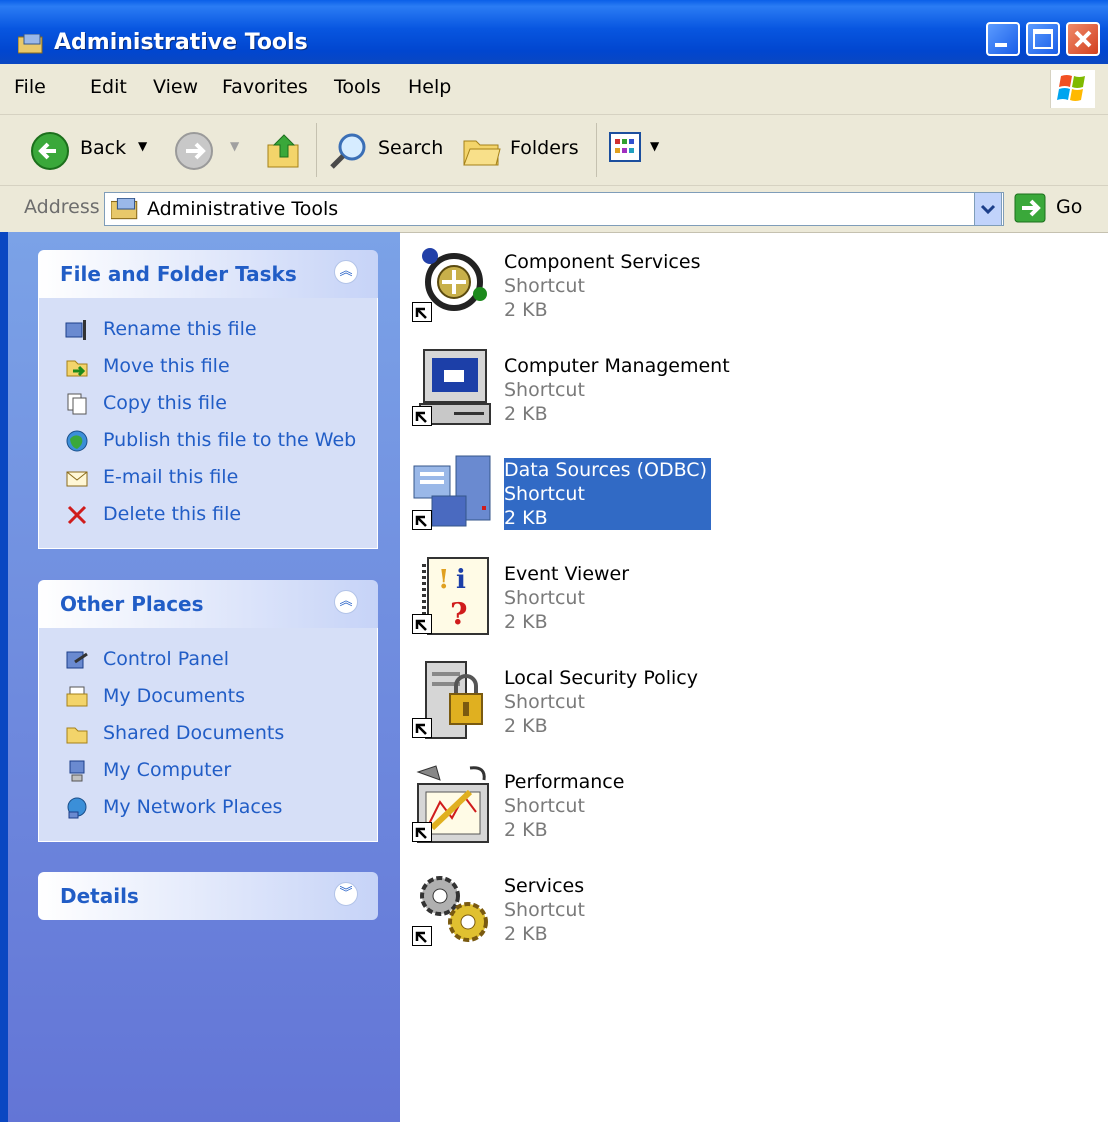 The image size is (1108, 1122). What do you see at coordinates (265, 87) in the screenshot?
I see `menu-favorites: Favorites` at bounding box center [265, 87].